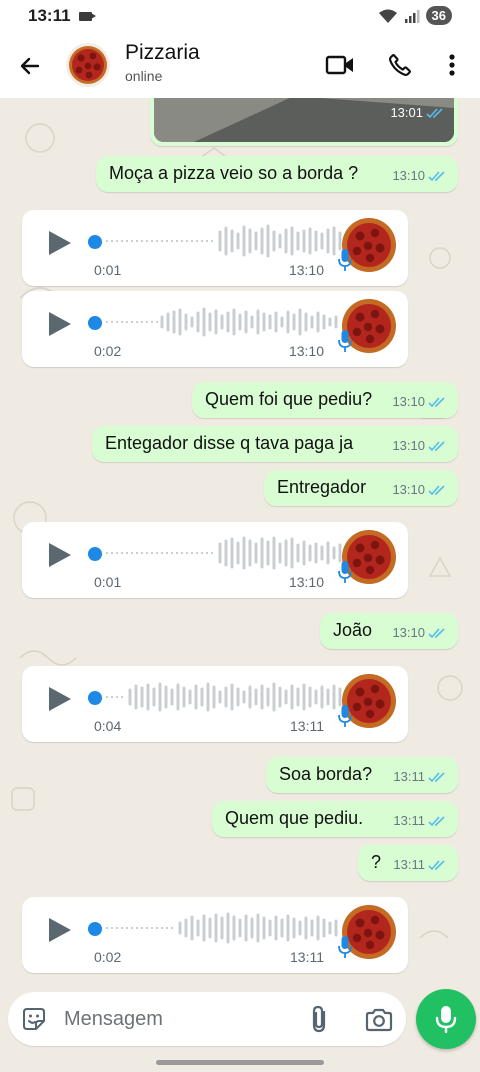 This screenshot has width=480, height=1072. I want to click on message-composer, so click(207, 1019).